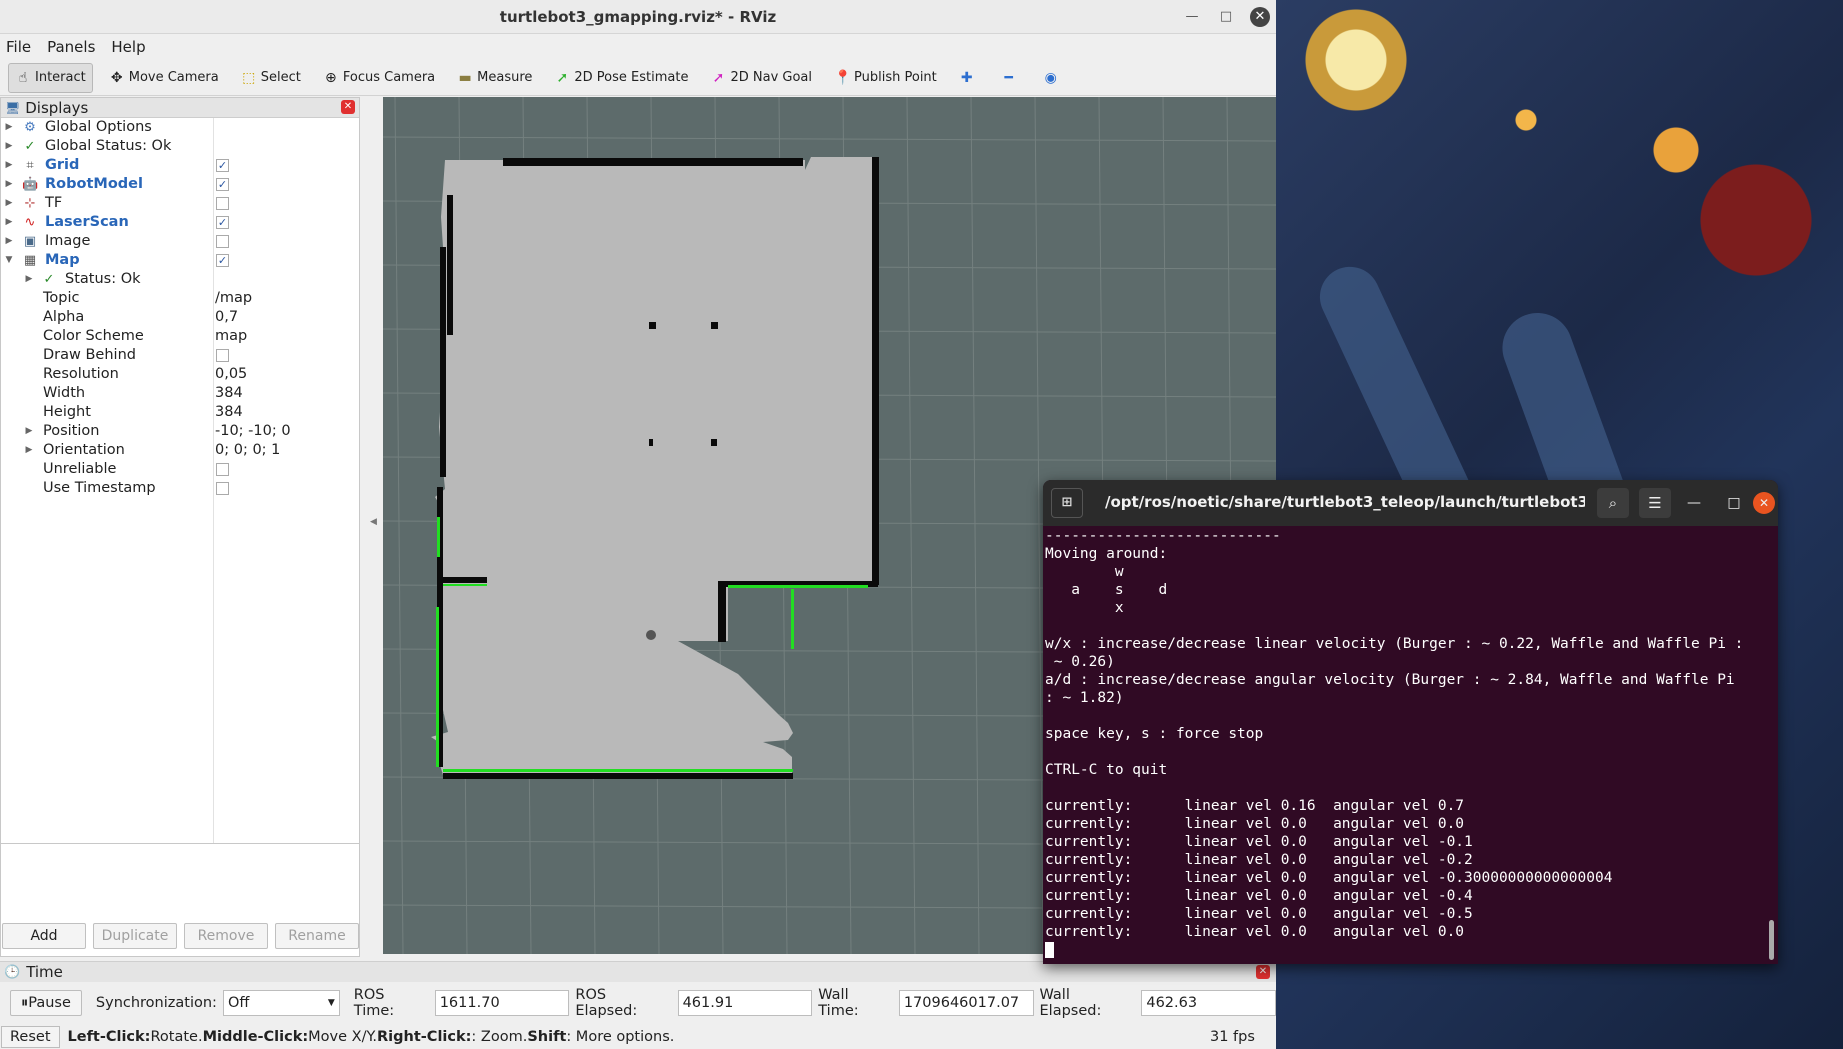 Image resolution: width=1843 pixels, height=1049 pixels. What do you see at coordinates (271, 78) in the screenshot?
I see `select-tool-button: ⬚ Select` at bounding box center [271, 78].